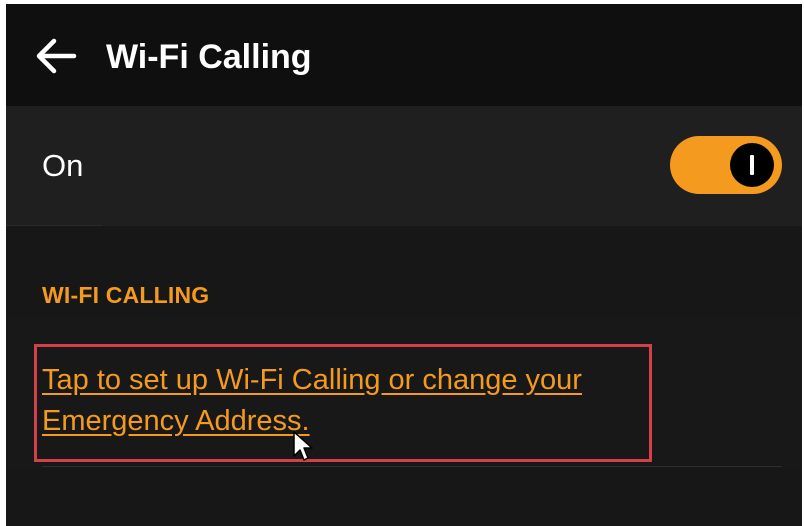  What do you see at coordinates (342, 421) in the screenshot?
I see `link-line-2: Emergency Address.` at bounding box center [342, 421].